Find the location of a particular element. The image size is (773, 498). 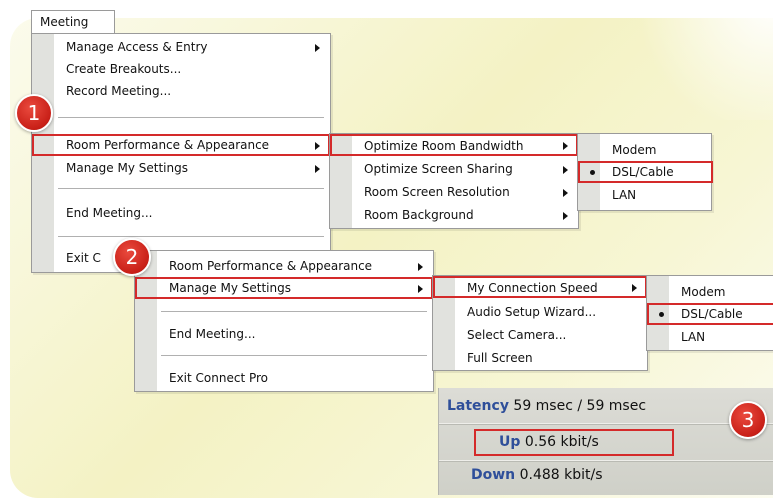

menu-item-room-background: Room Background is located at coordinates (454, 215).